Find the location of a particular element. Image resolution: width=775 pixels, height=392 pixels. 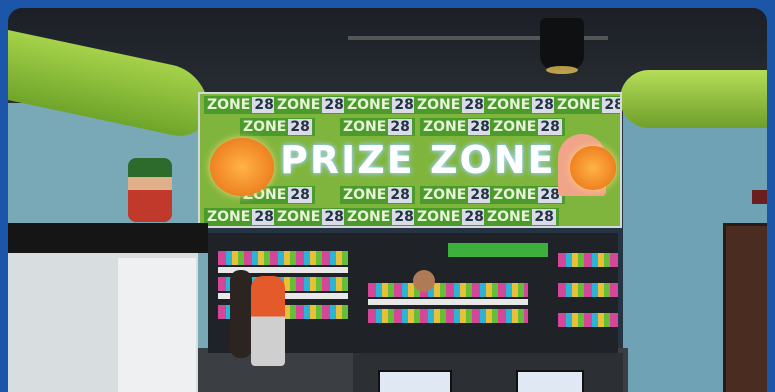

prize-zone-title: PRIZE ZONE is located at coordinates (418, 160).